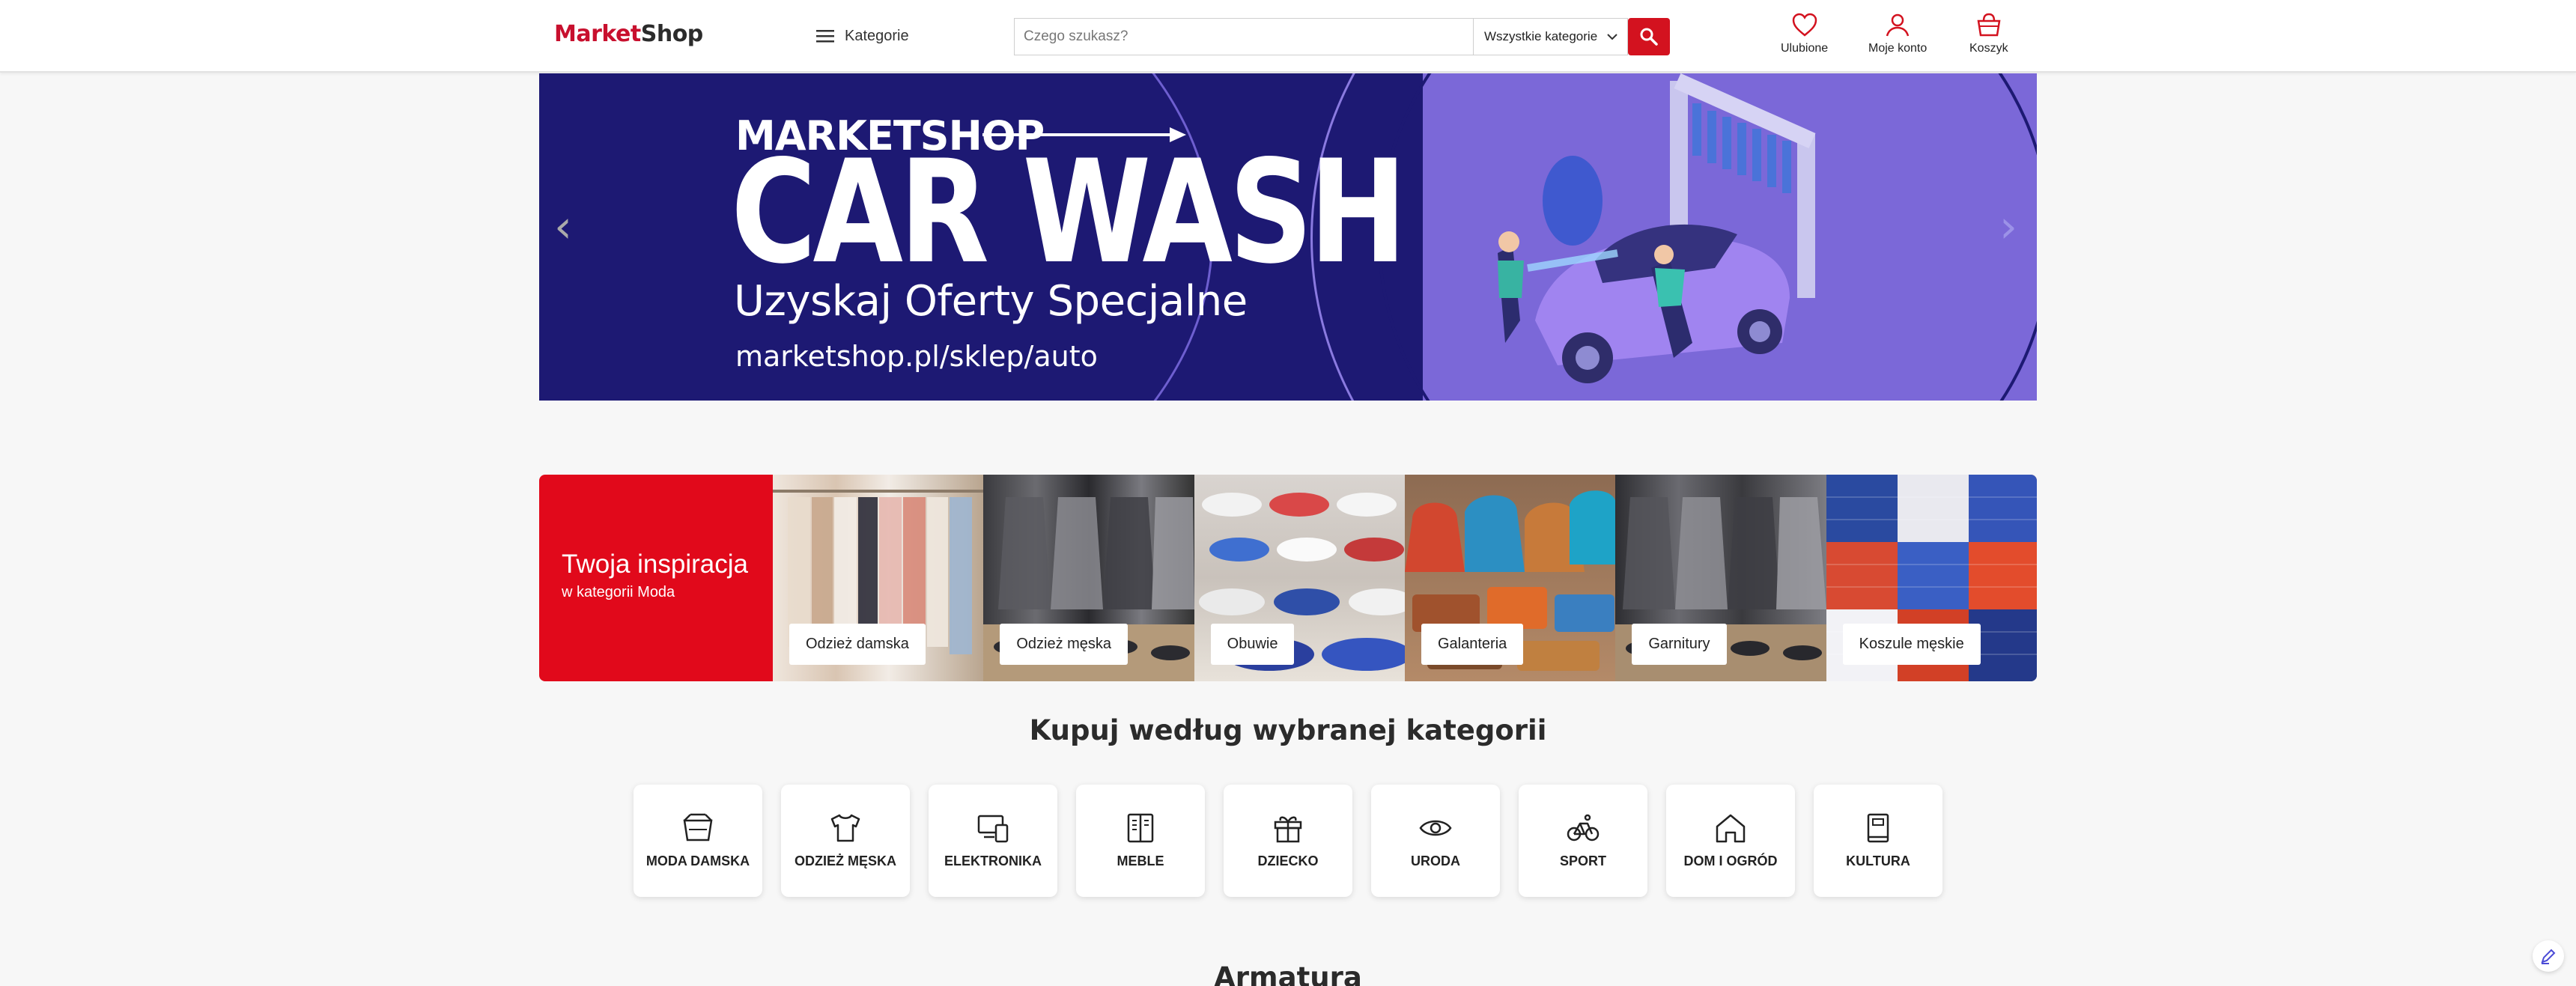 This screenshot has height=986, width=2576. Describe the element at coordinates (1069, 212) in the screenshot. I see `banner-title: CAR WASH` at that location.